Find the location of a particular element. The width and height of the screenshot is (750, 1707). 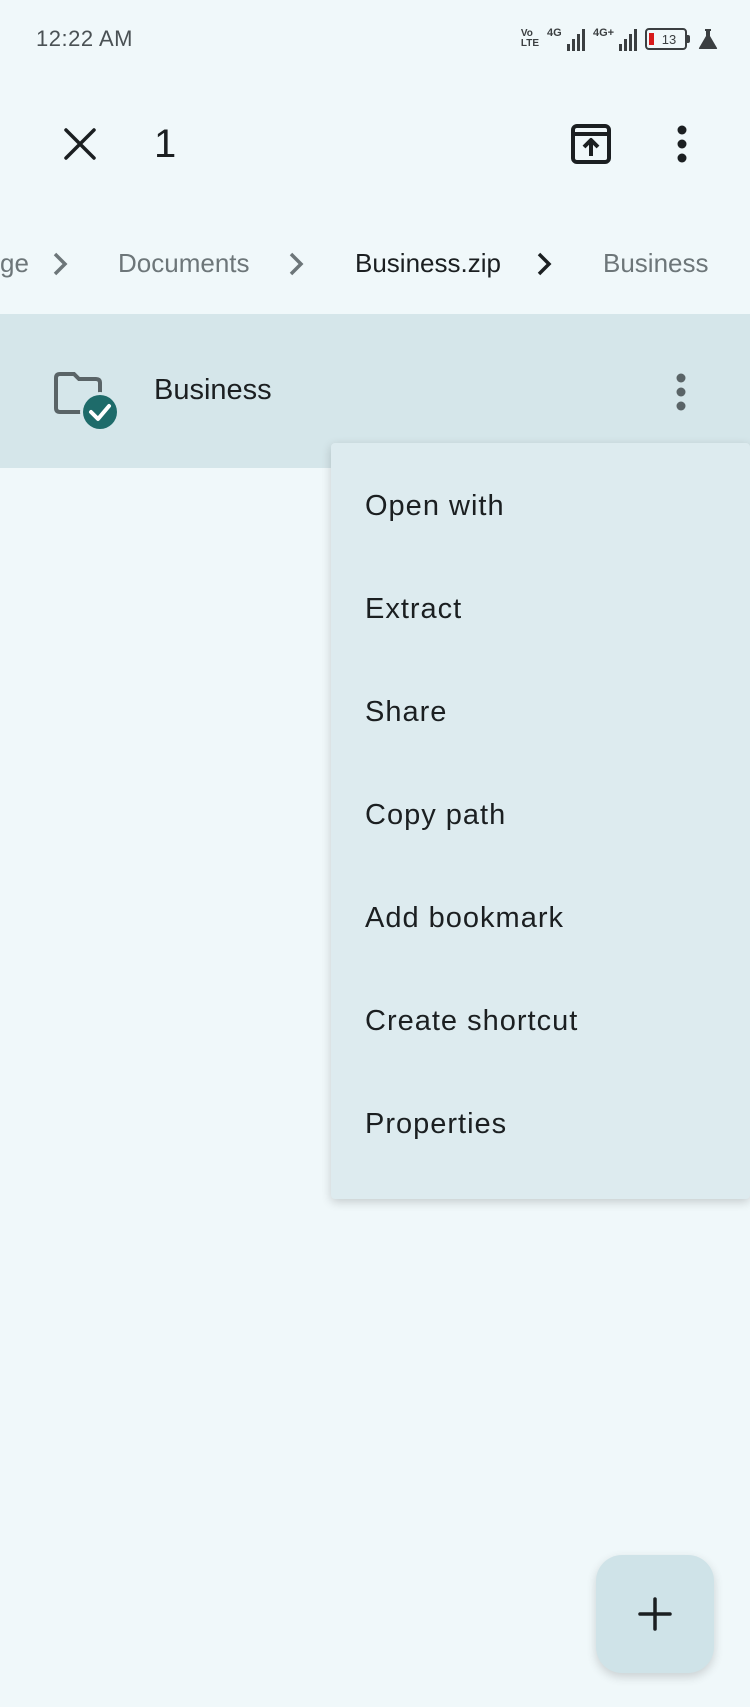

menu-item-extract: Extract is located at coordinates (540, 609).